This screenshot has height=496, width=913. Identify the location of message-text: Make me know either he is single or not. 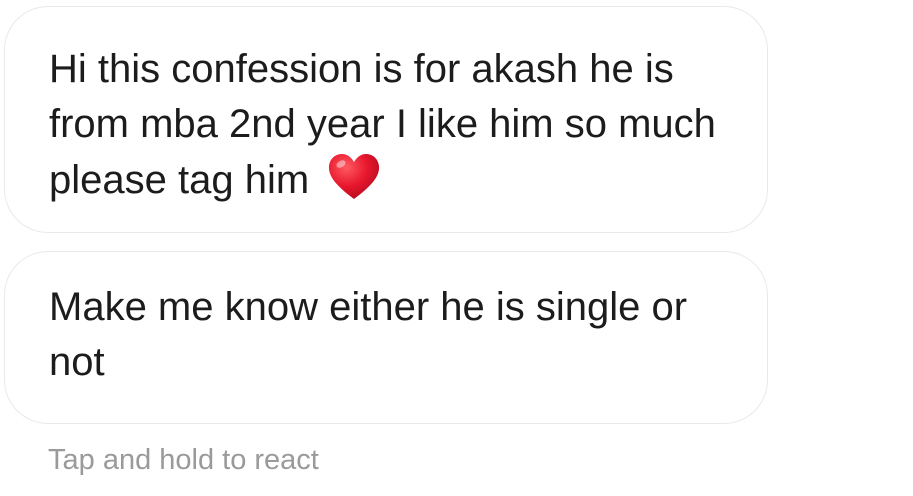
(368, 334).